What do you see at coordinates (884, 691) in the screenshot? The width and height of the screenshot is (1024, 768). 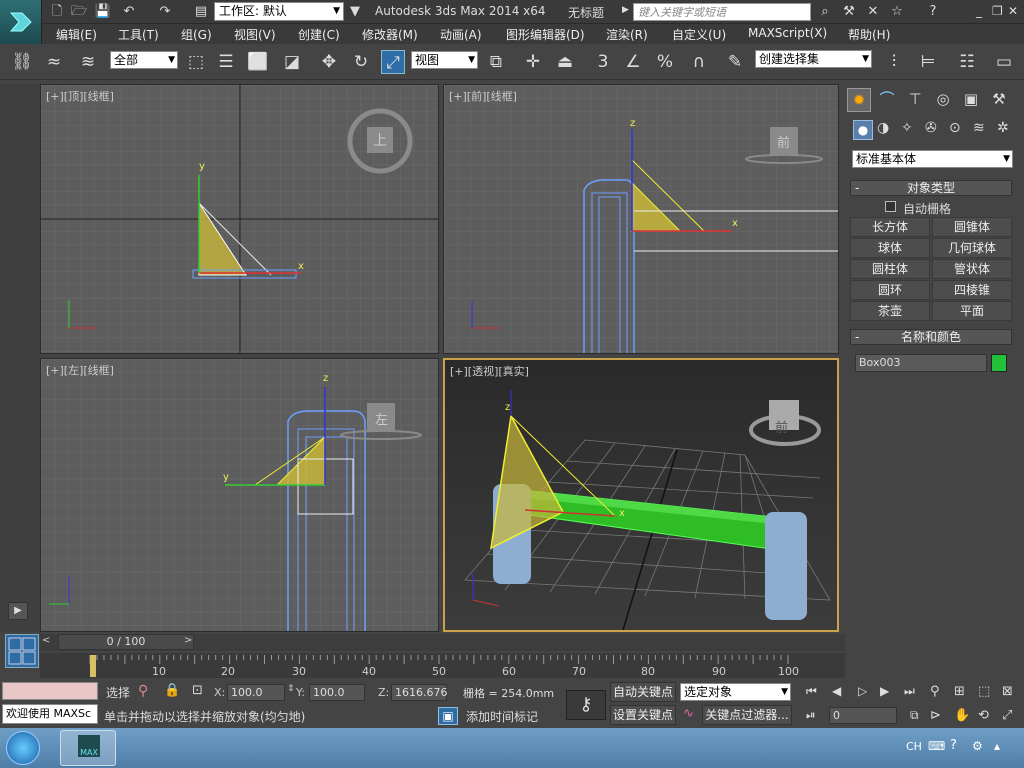 I see `next-key-icon: ▶` at bounding box center [884, 691].